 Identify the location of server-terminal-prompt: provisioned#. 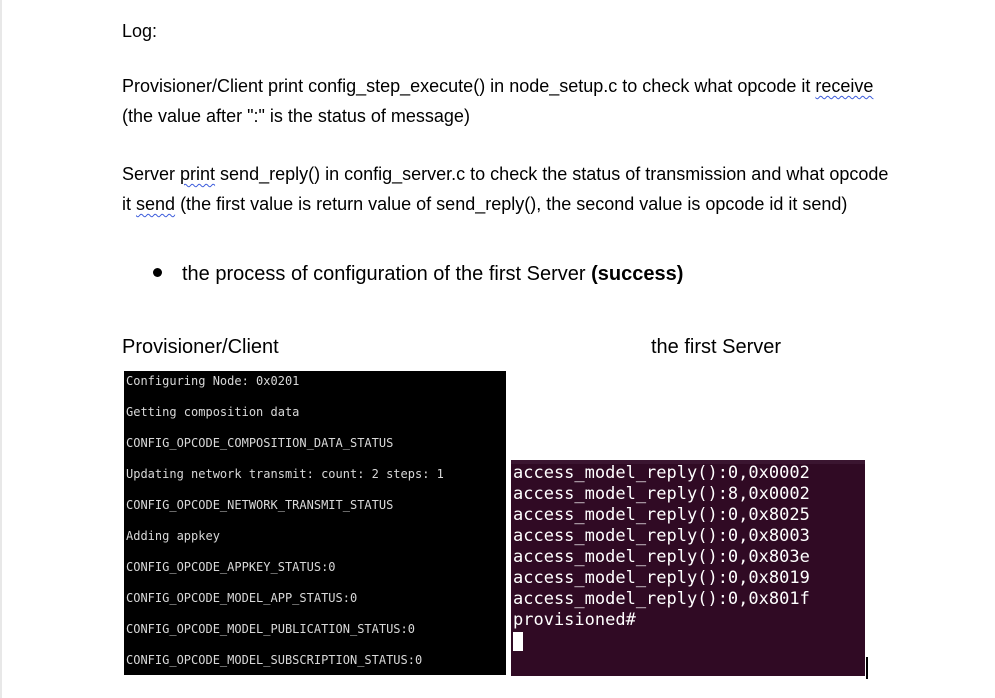
(574, 620).